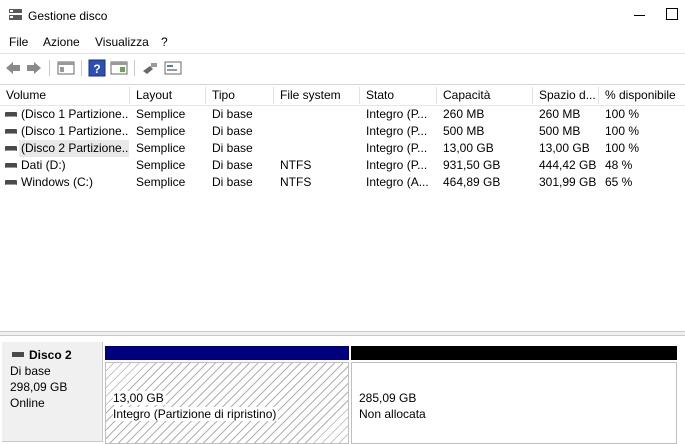 Image resolution: width=685 pixels, height=444 pixels. What do you see at coordinates (39, 387) in the screenshot?
I see `disk-size: 298,09 GB` at bounding box center [39, 387].